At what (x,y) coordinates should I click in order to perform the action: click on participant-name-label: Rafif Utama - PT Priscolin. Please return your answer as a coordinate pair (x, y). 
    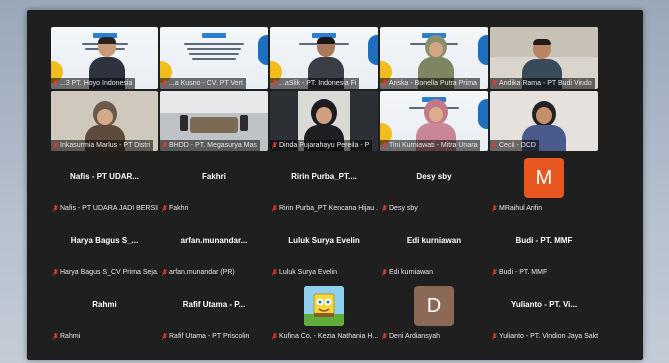
    Looking at the image, I should click on (206, 336).